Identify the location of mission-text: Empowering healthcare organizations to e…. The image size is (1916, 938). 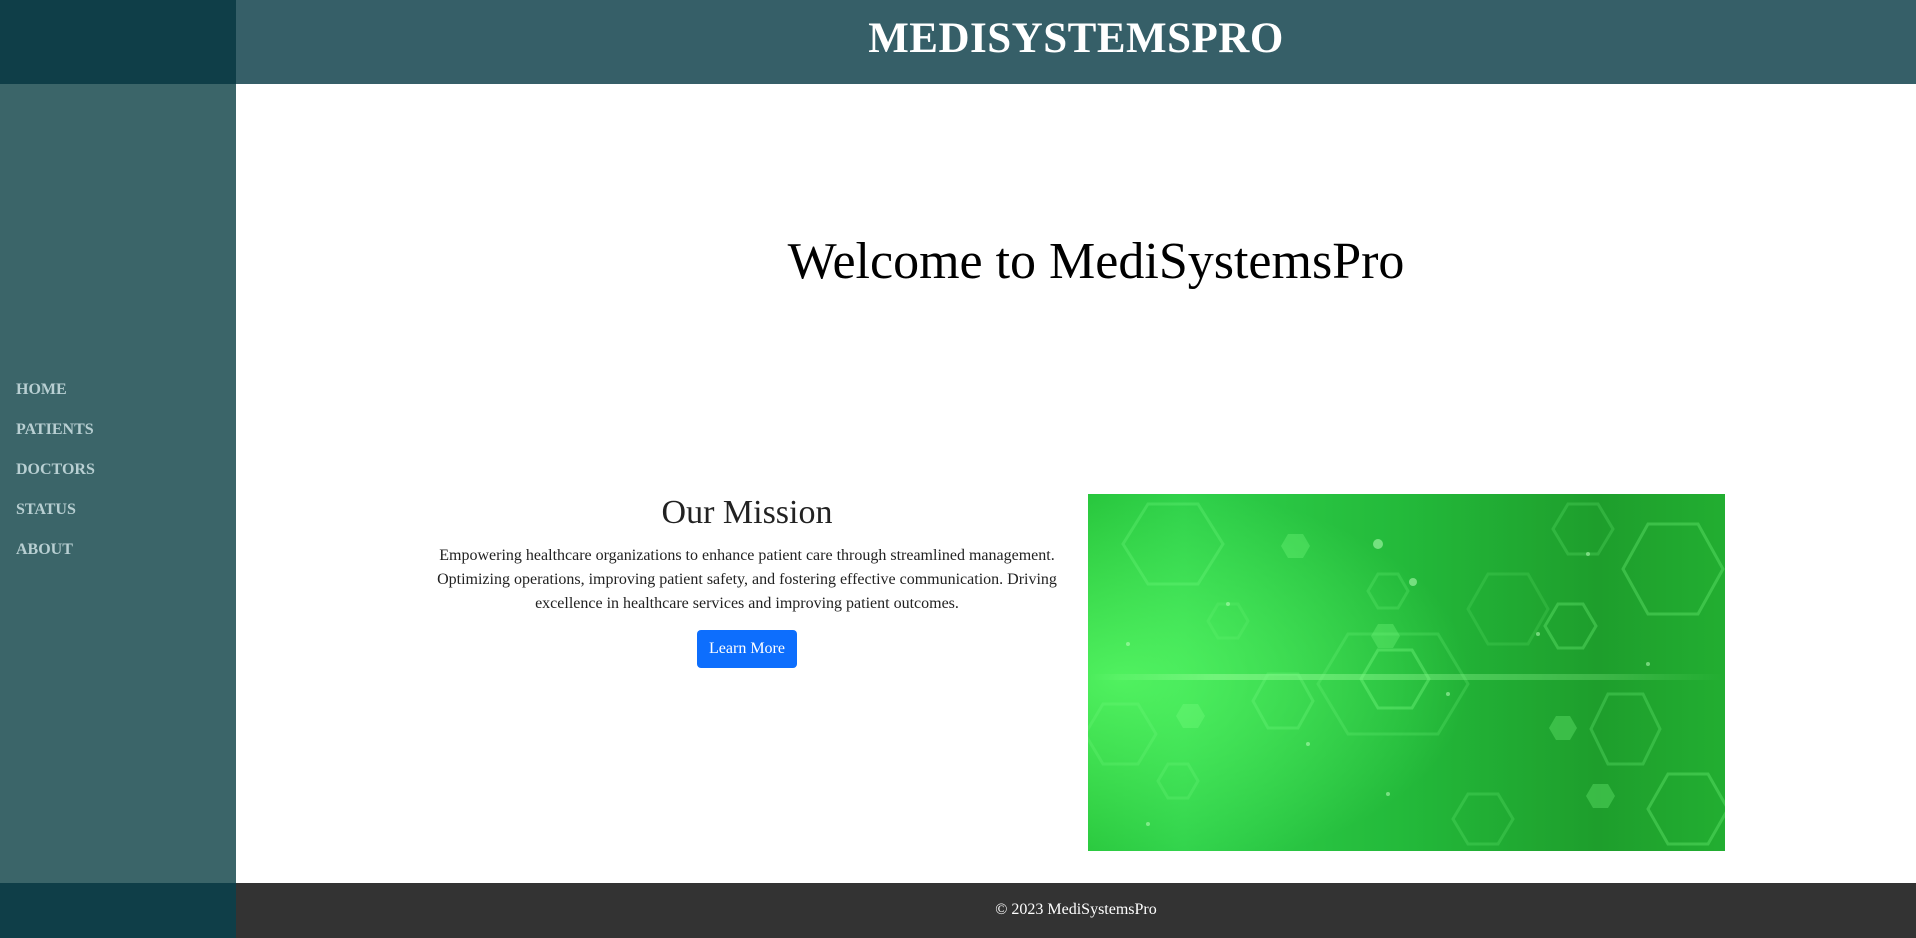
(747, 579).